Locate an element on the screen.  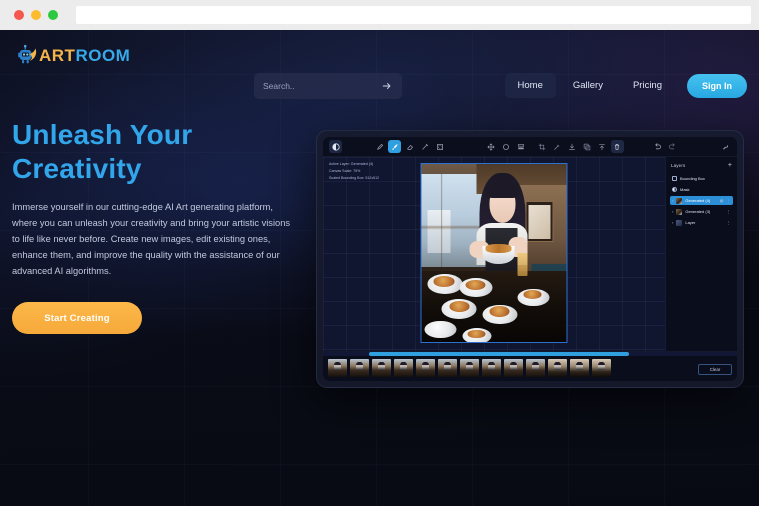
pencil-icon is located at coordinates (379, 146).